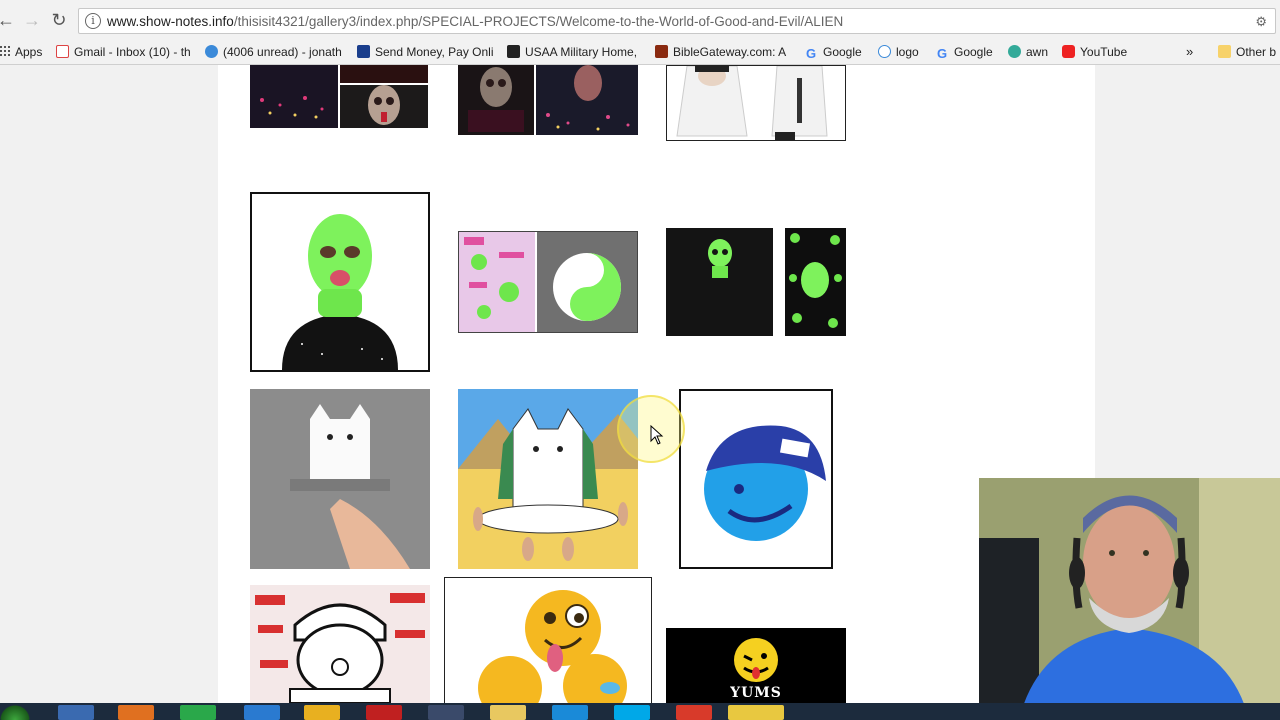  What do you see at coordinates (62, 51) in the screenshot?
I see `gmail-icon` at bounding box center [62, 51].